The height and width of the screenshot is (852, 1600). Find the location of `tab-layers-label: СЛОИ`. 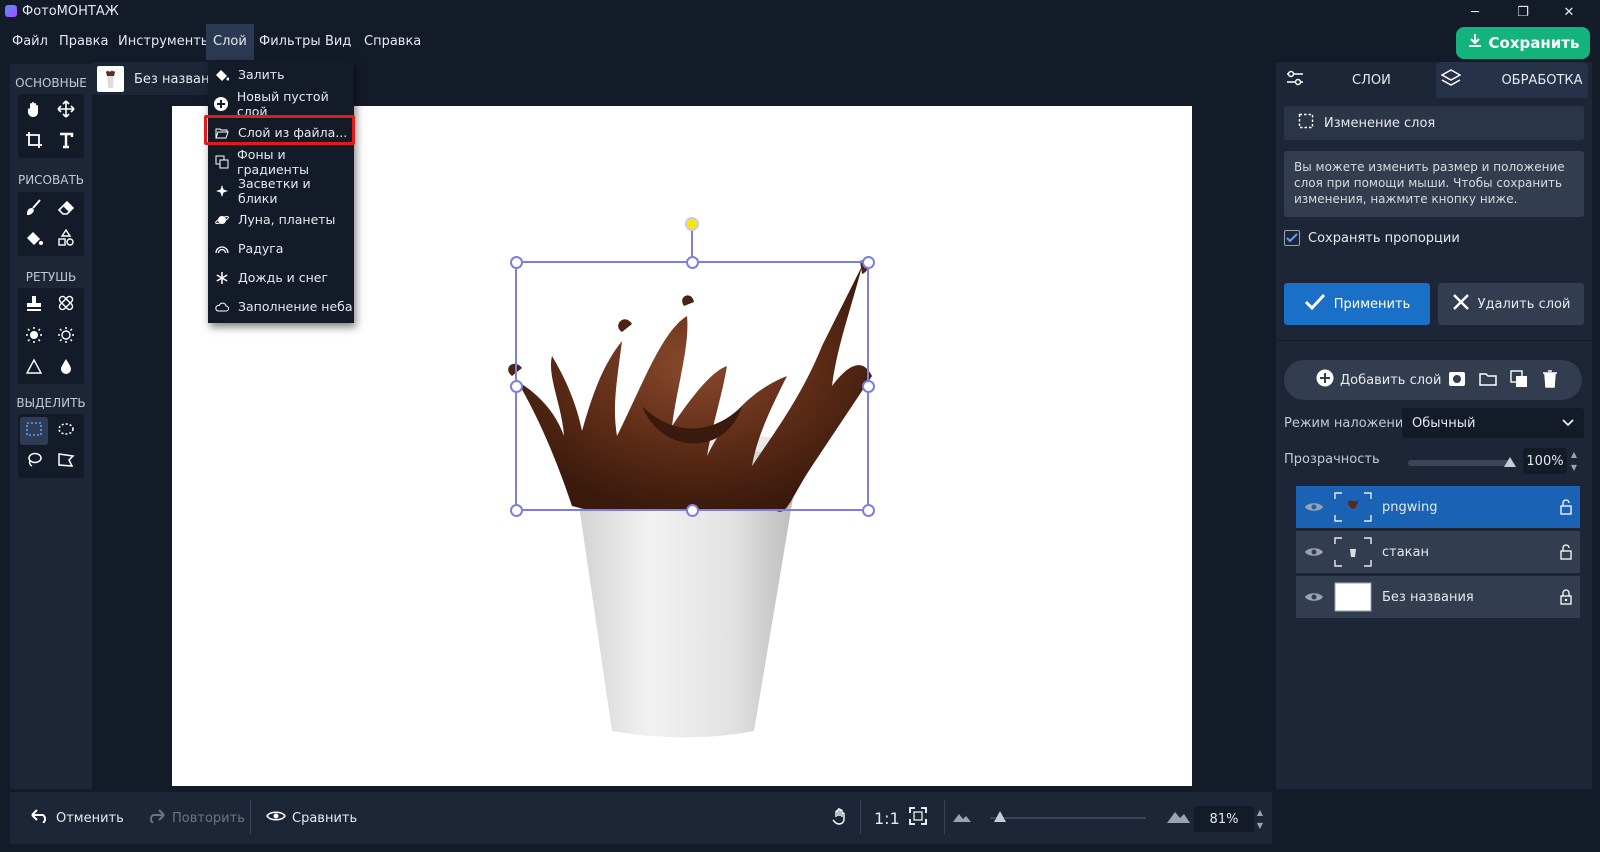

tab-layers-label: СЛОИ is located at coordinates (1371, 80).